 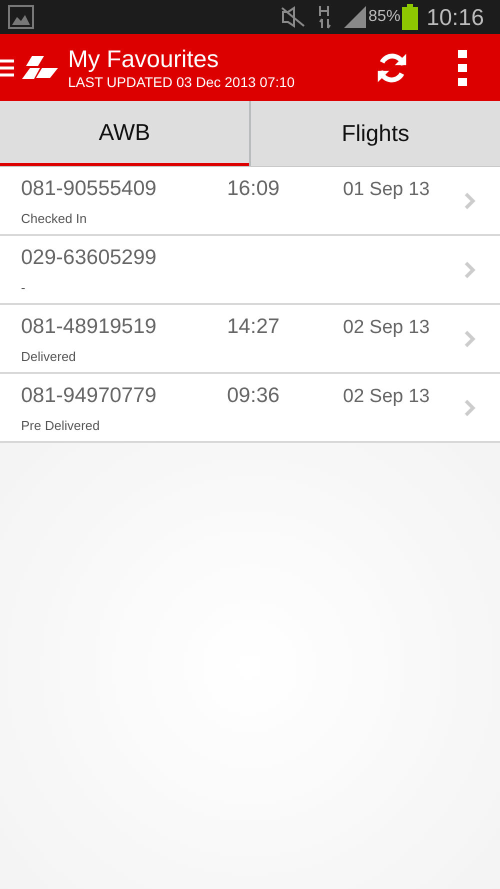 What do you see at coordinates (293, 17) in the screenshot?
I see `mute-icon` at bounding box center [293, 17].